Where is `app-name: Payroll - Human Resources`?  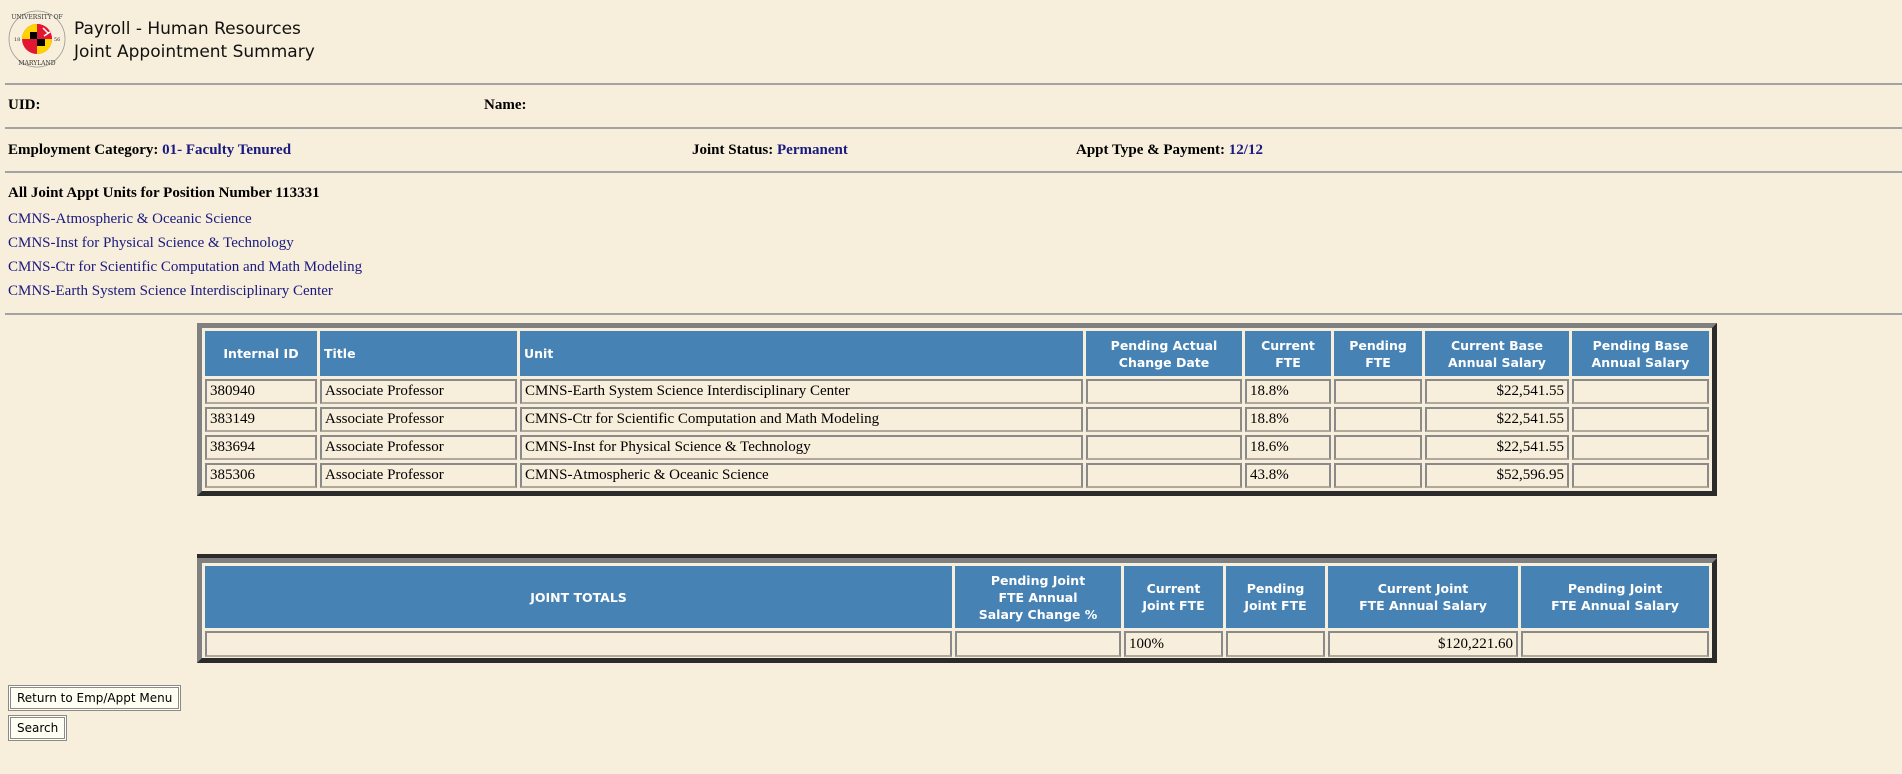 app-name: Payroll - Human Resources is located at coordinates (187, 29).